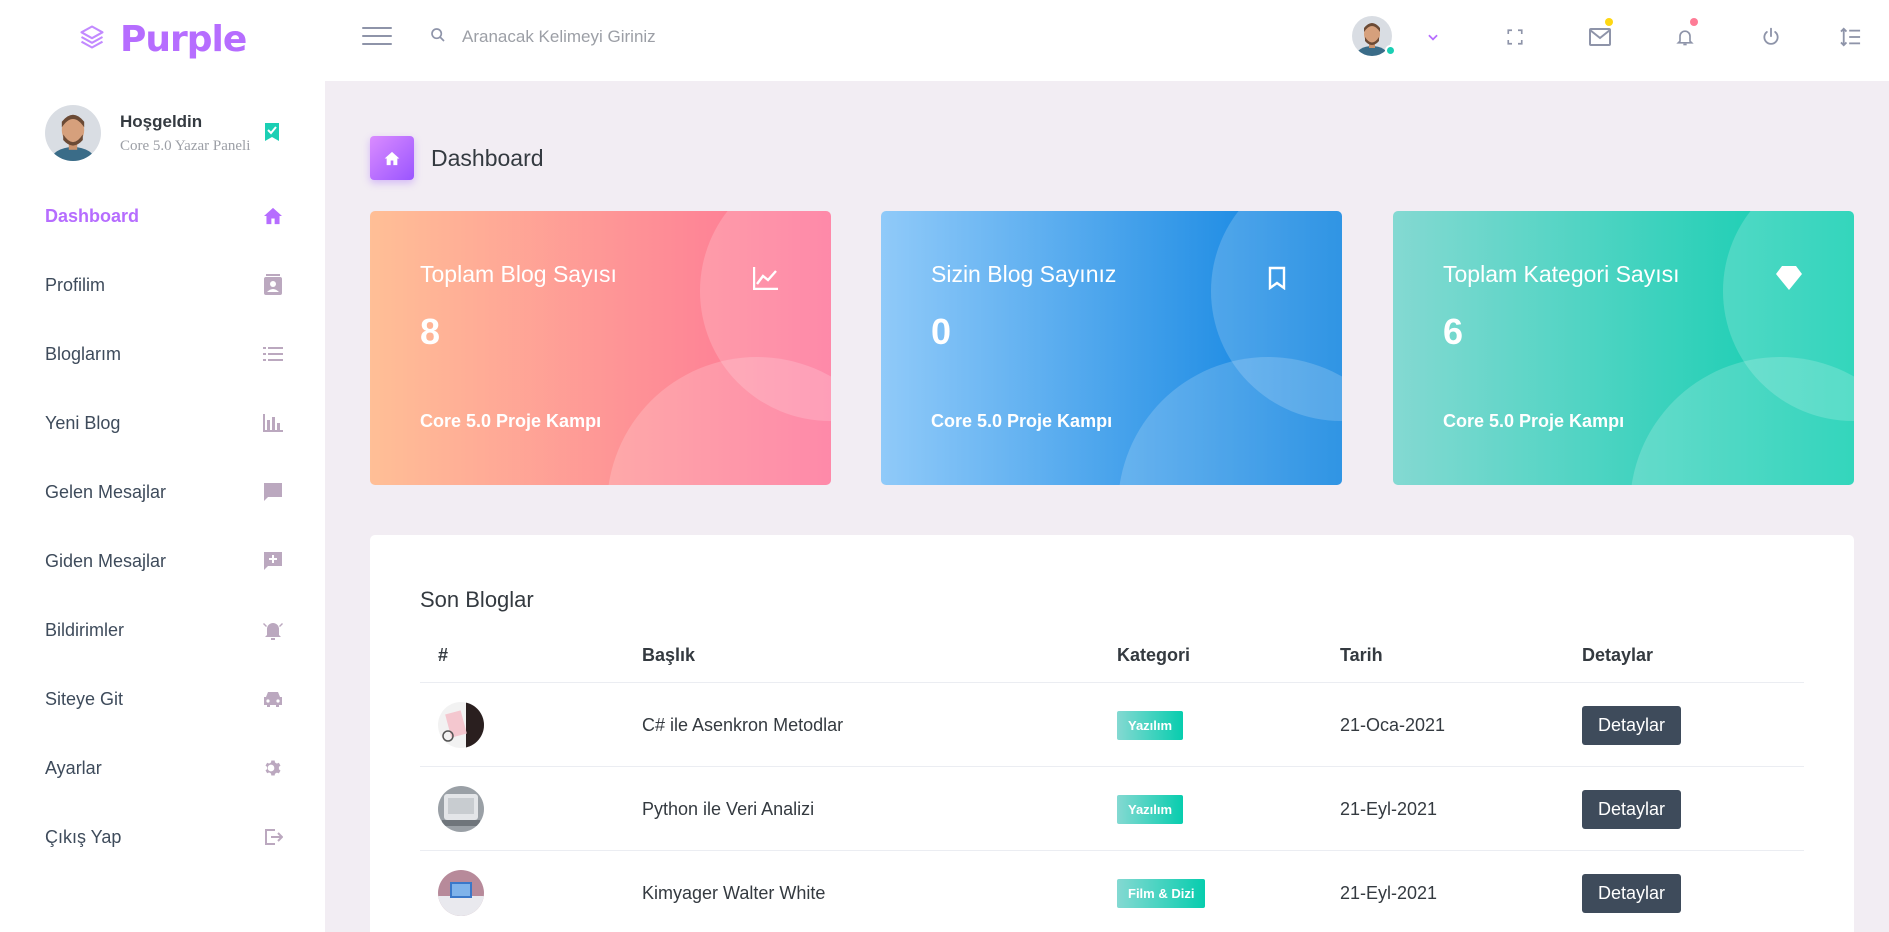 This screenshot has width=1889, height=932. What do you see at coordinates (1453, 331) in the screenshot?
I see `stat-card-value: 6` at bounding box center [1453, 331].